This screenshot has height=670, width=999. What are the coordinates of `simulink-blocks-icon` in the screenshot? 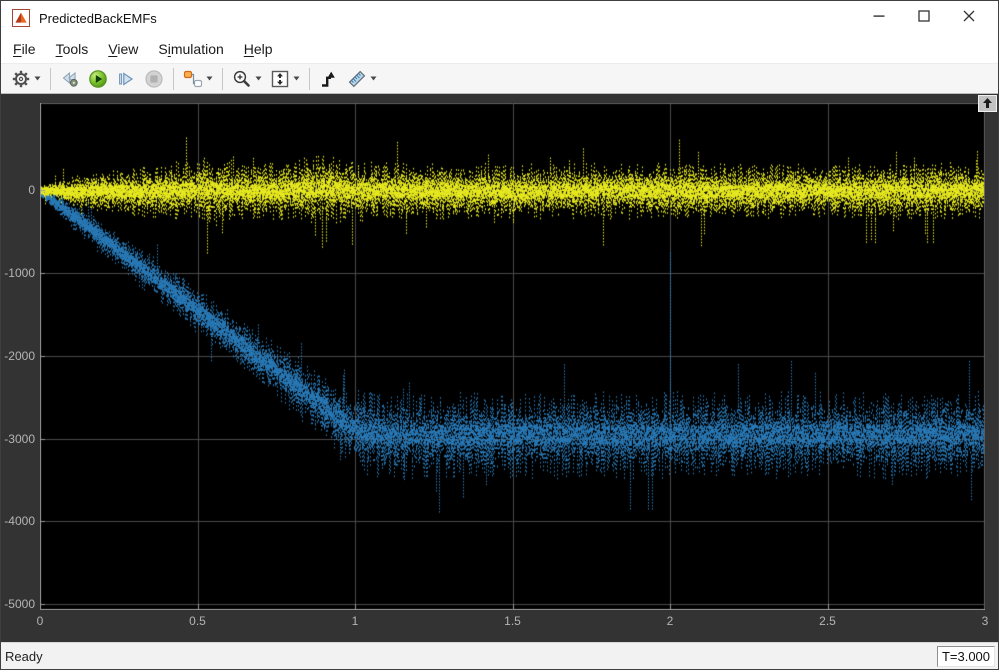 It's located at (193, 79).